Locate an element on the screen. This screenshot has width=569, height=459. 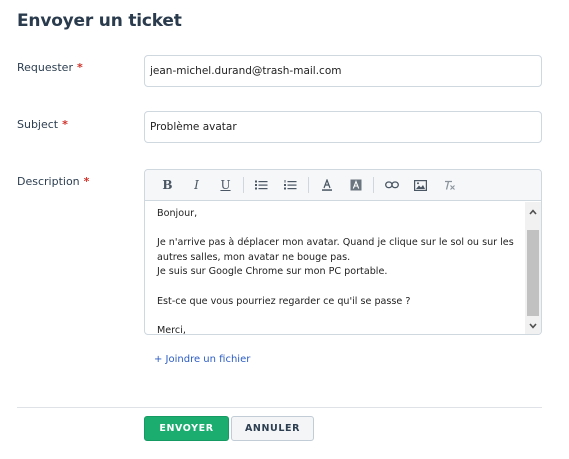
numbered-list-icon is located at coordinates (290, 185).